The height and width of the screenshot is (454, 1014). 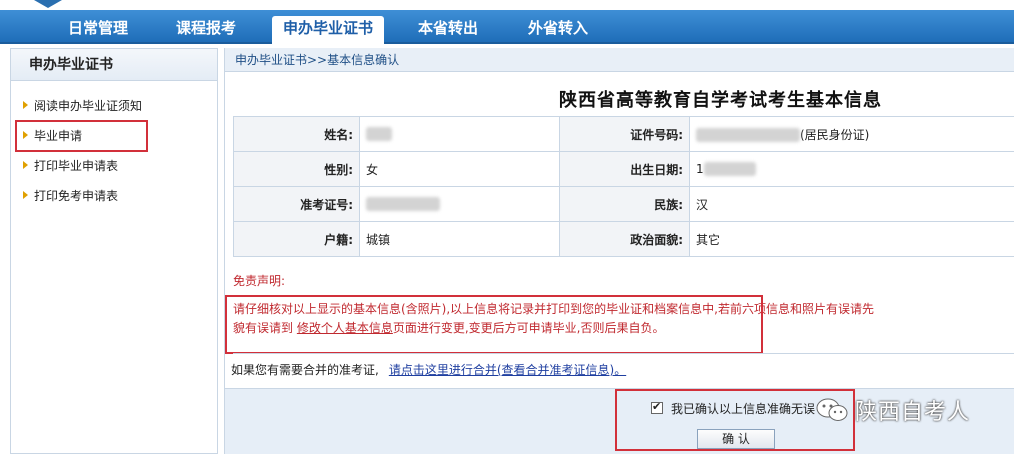 I want to click on merge-exam-cards-link: 请点击这里进行合并(查看合并准考证信息)。, so click(x=507, y=370).